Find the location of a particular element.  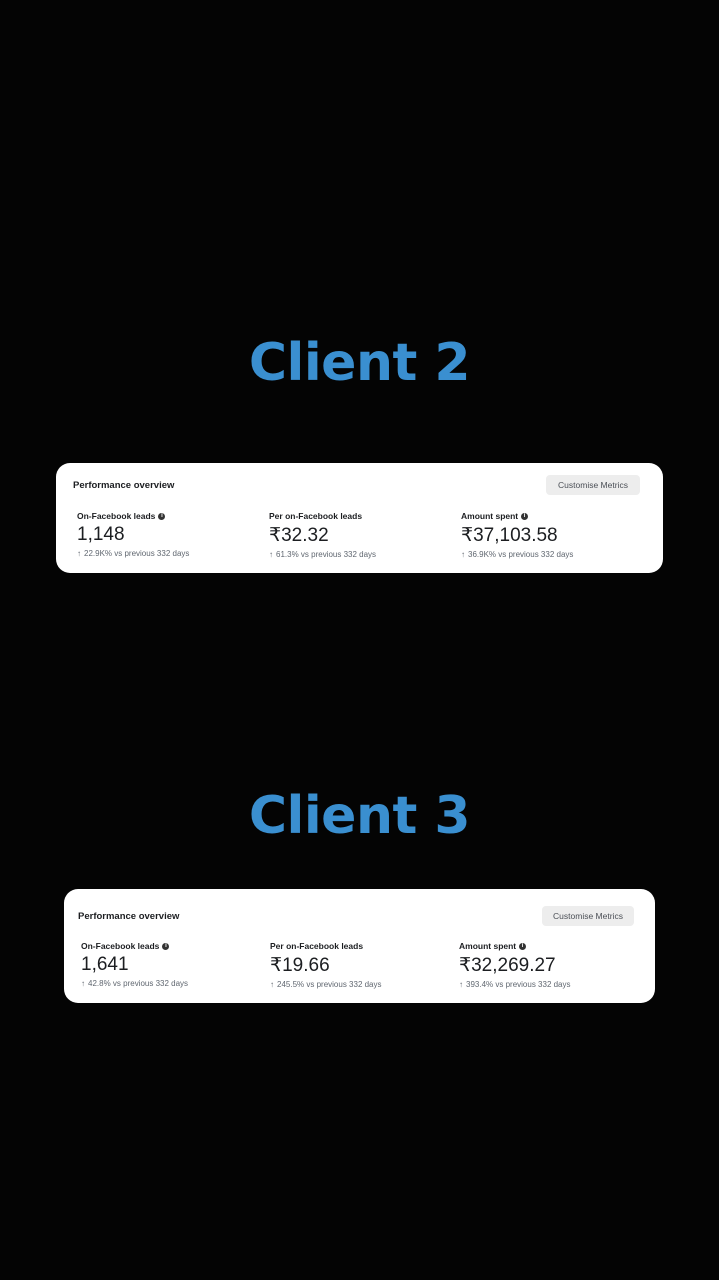

metric-value: ₹19.66 is located at coordinates (300, 965).